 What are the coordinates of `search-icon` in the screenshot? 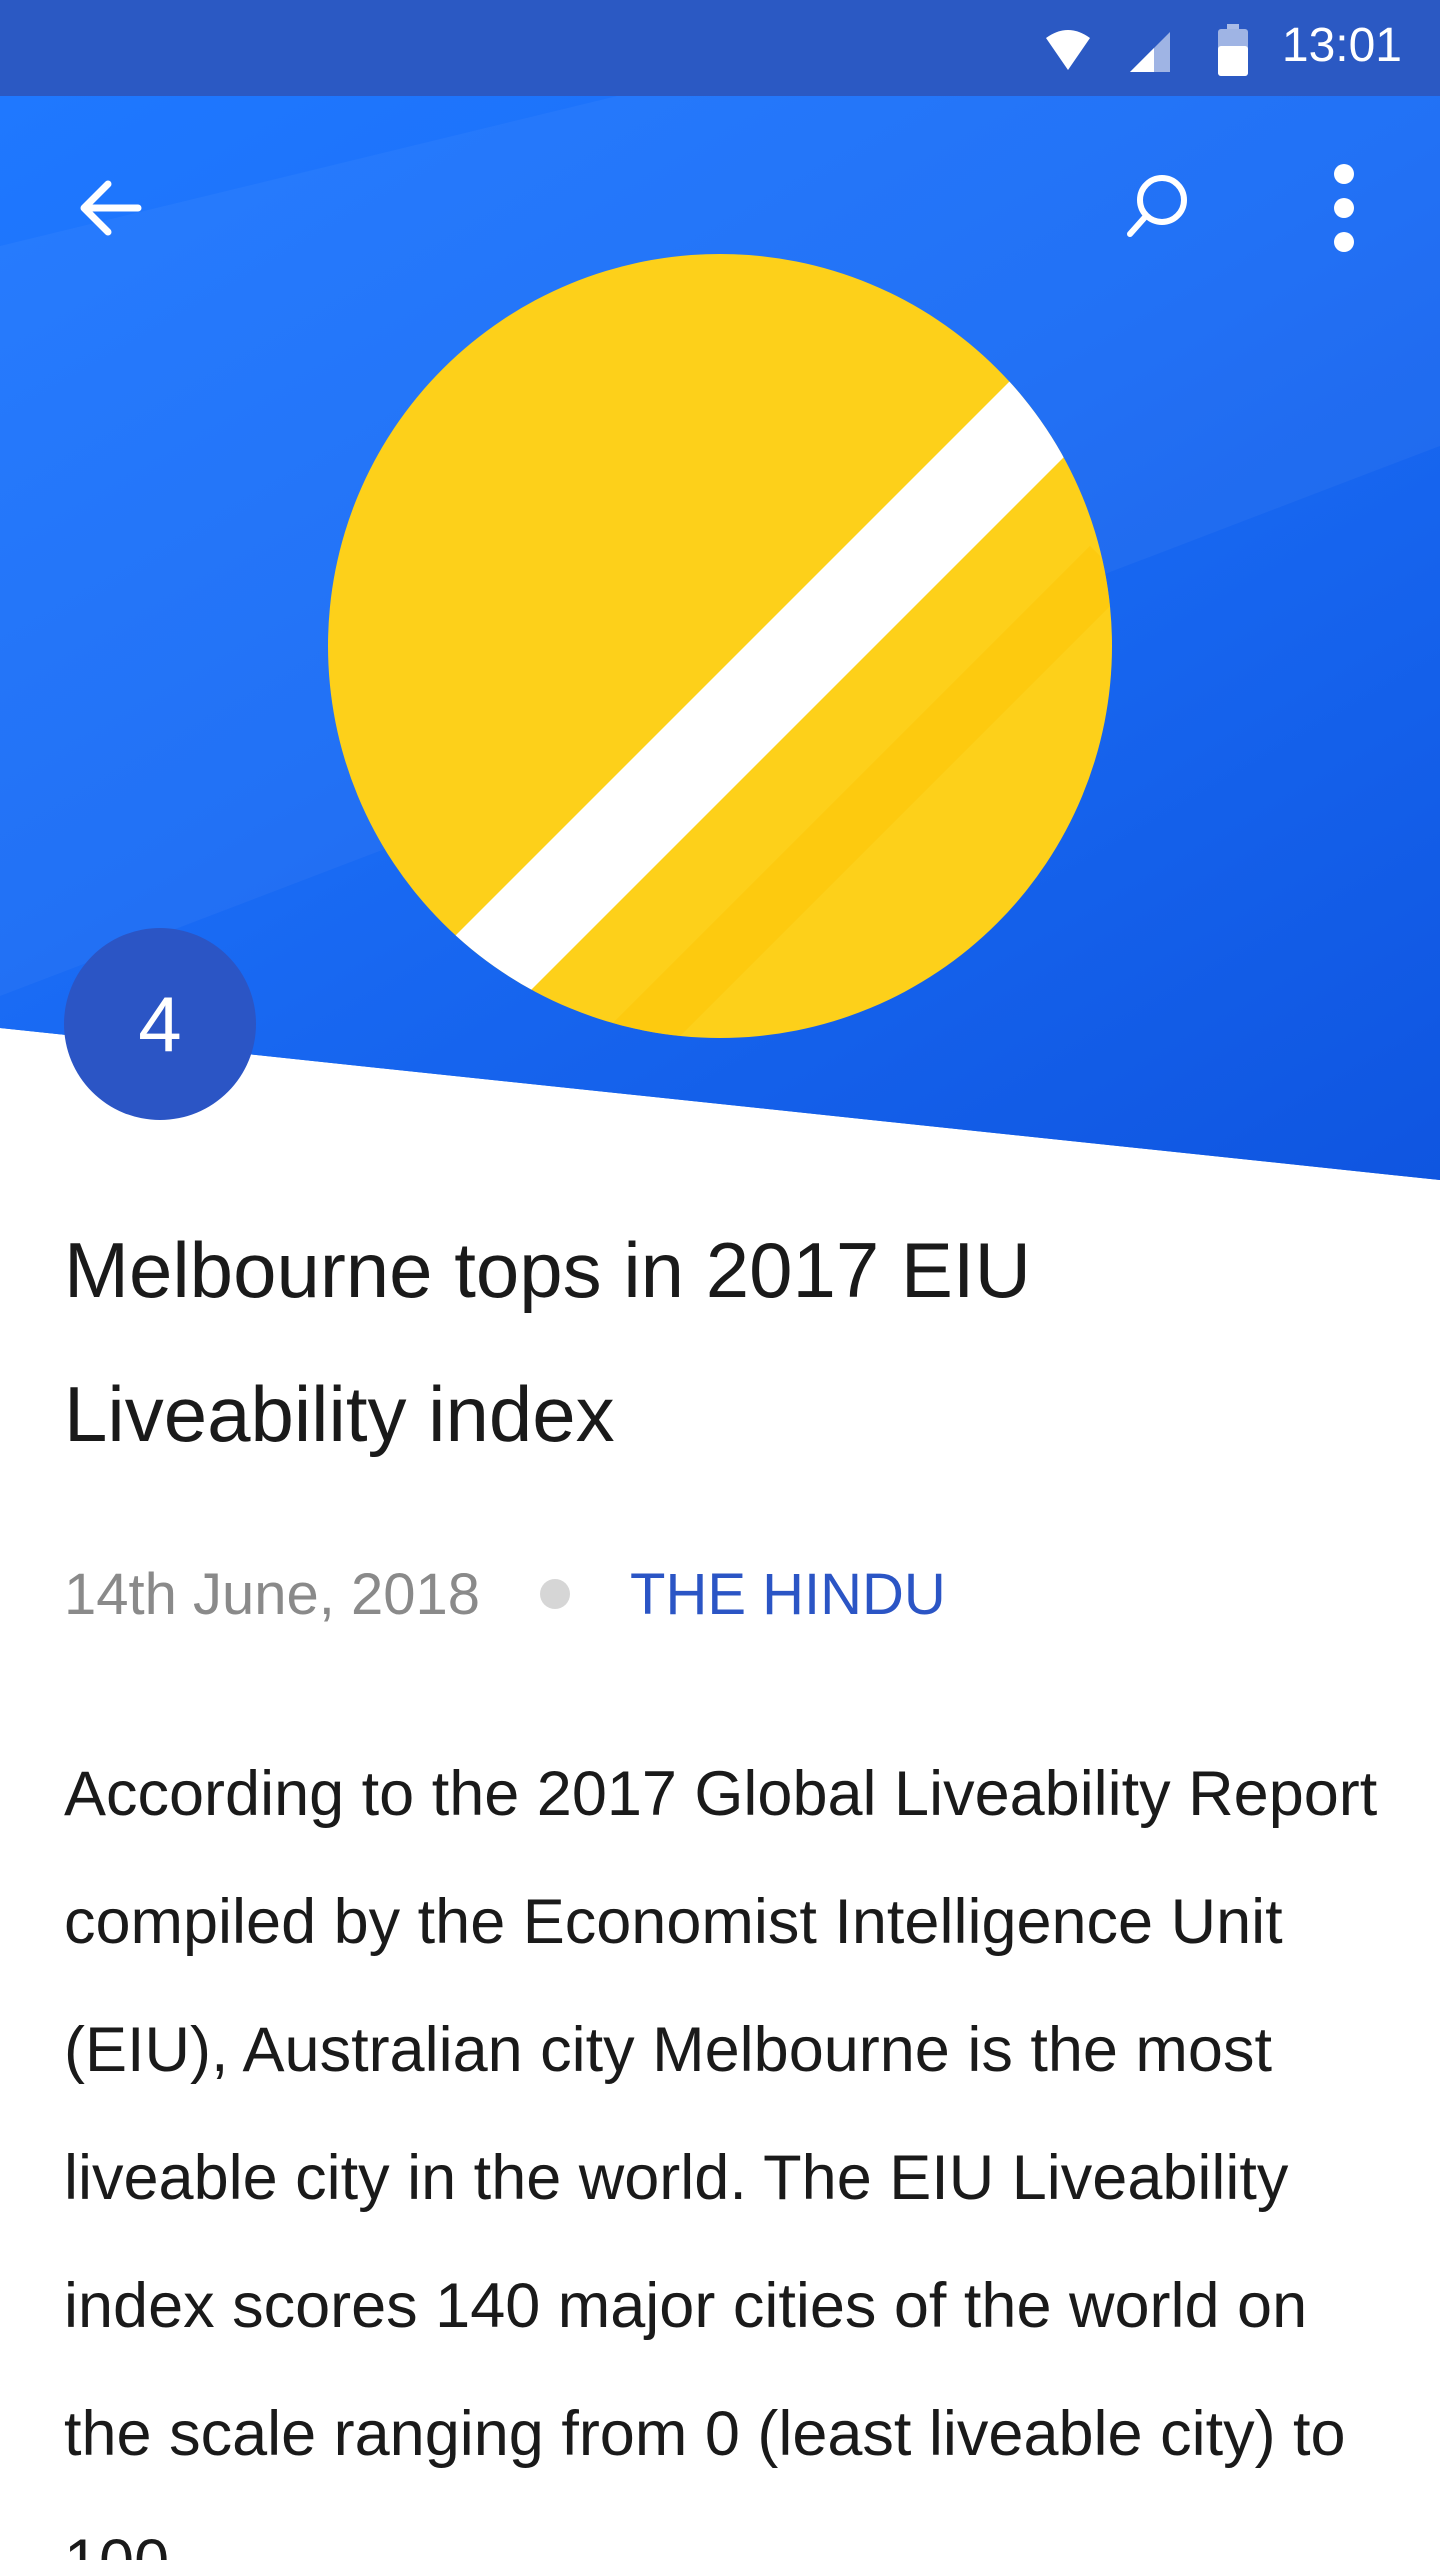 It's located at (1157, 206).